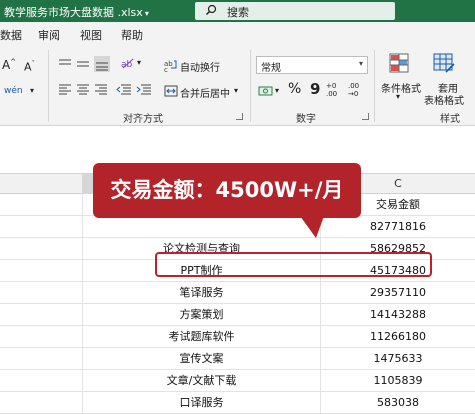 The height and width of the screenshot is (414, 475). Describe the element at coordinates (444, 63) in the screenshot. I see `format-as-table-icon` at that location.